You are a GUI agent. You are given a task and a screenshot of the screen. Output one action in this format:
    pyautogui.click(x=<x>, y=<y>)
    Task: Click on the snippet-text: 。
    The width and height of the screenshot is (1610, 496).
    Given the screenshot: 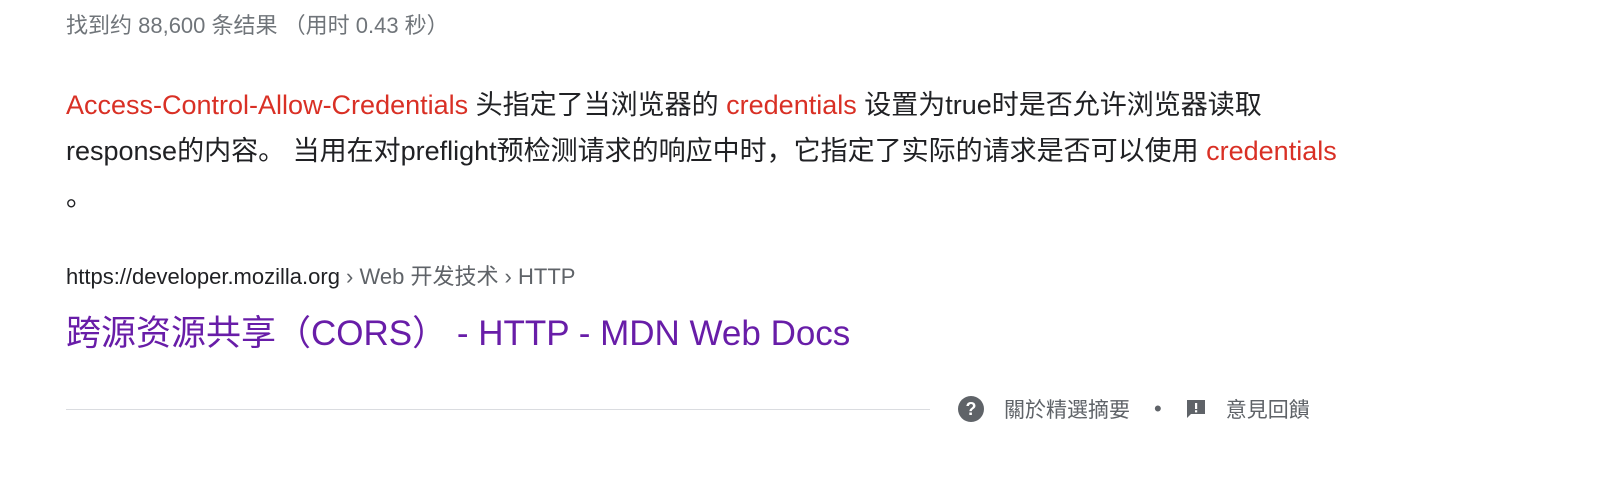 What is the action you would take?
    pyautogui.click(x=79, y=197)
    